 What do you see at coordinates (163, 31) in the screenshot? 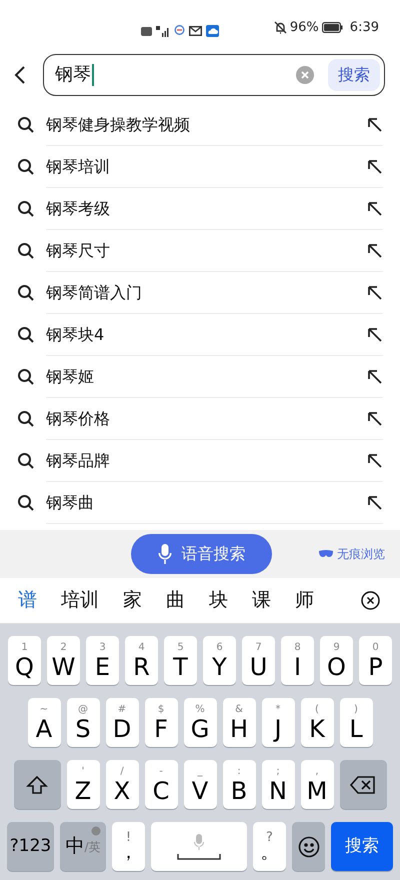
I see `signal-icon` at bounding box center [163, 31].